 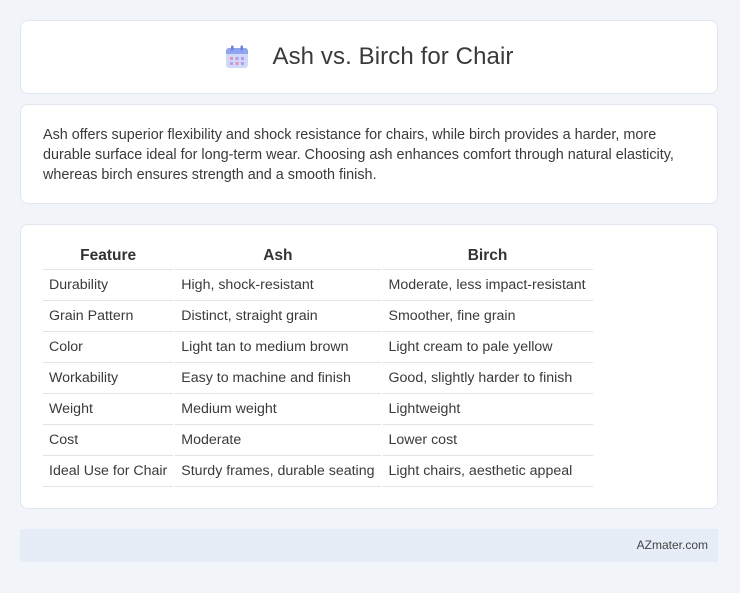 I want to click on cell-birch: Light cream to pale yellow, so click(x=487, y=347).